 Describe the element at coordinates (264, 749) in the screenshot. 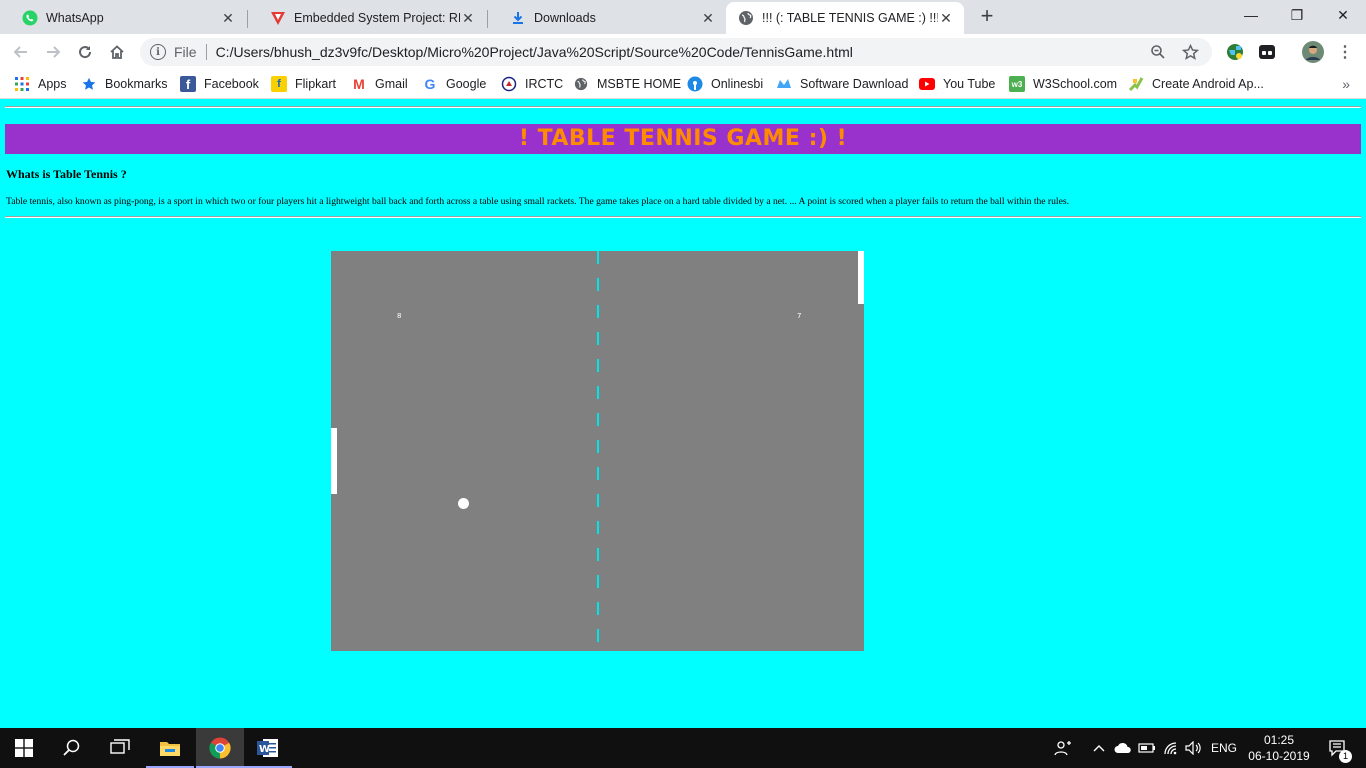

I see `svg-text: W` at that location.